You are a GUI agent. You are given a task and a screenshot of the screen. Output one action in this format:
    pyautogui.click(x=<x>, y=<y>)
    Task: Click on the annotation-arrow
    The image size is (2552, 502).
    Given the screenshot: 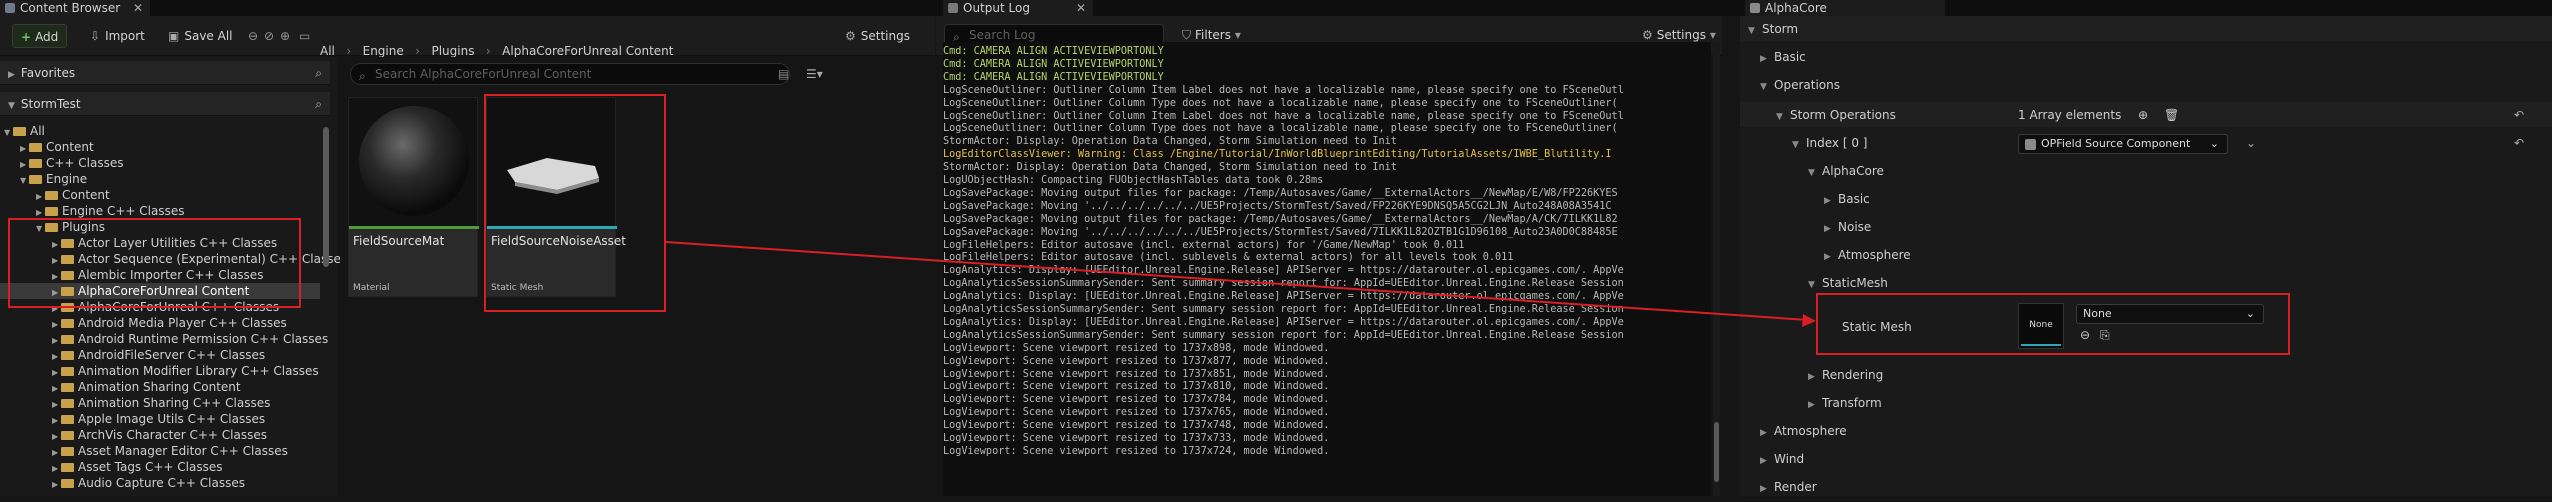 What is the action you would take?
    pyautogui.click(x=1240, y=284)
    